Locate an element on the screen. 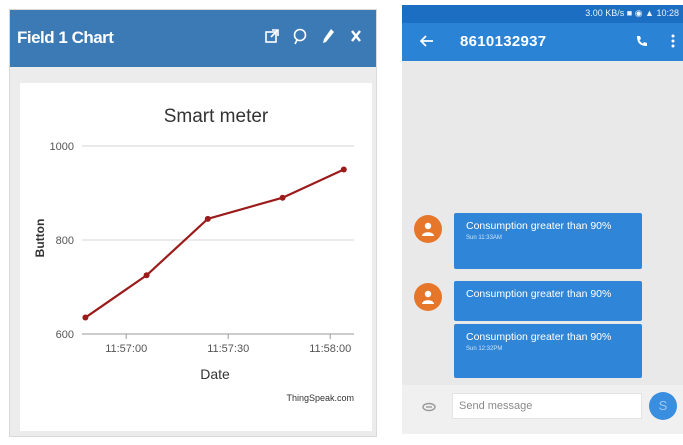 The image size is (683, 445). edit-icon is located at coordinates (328, 36).